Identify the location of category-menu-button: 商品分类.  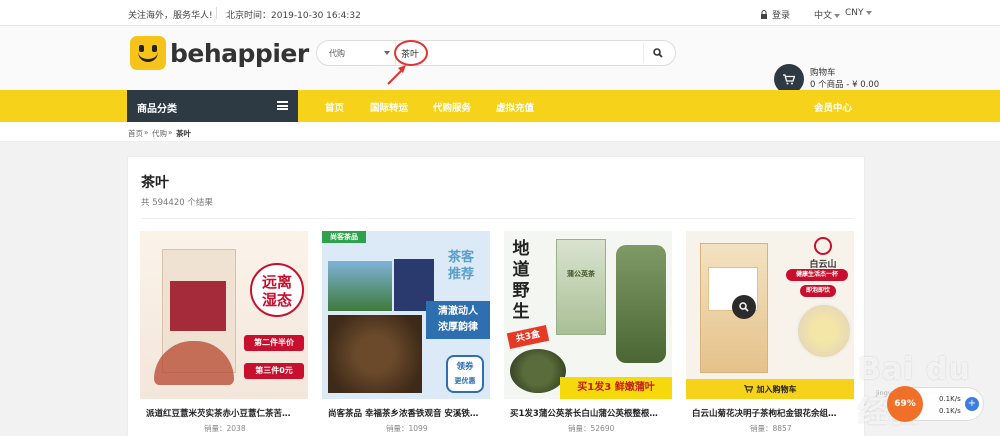
(212, 106).